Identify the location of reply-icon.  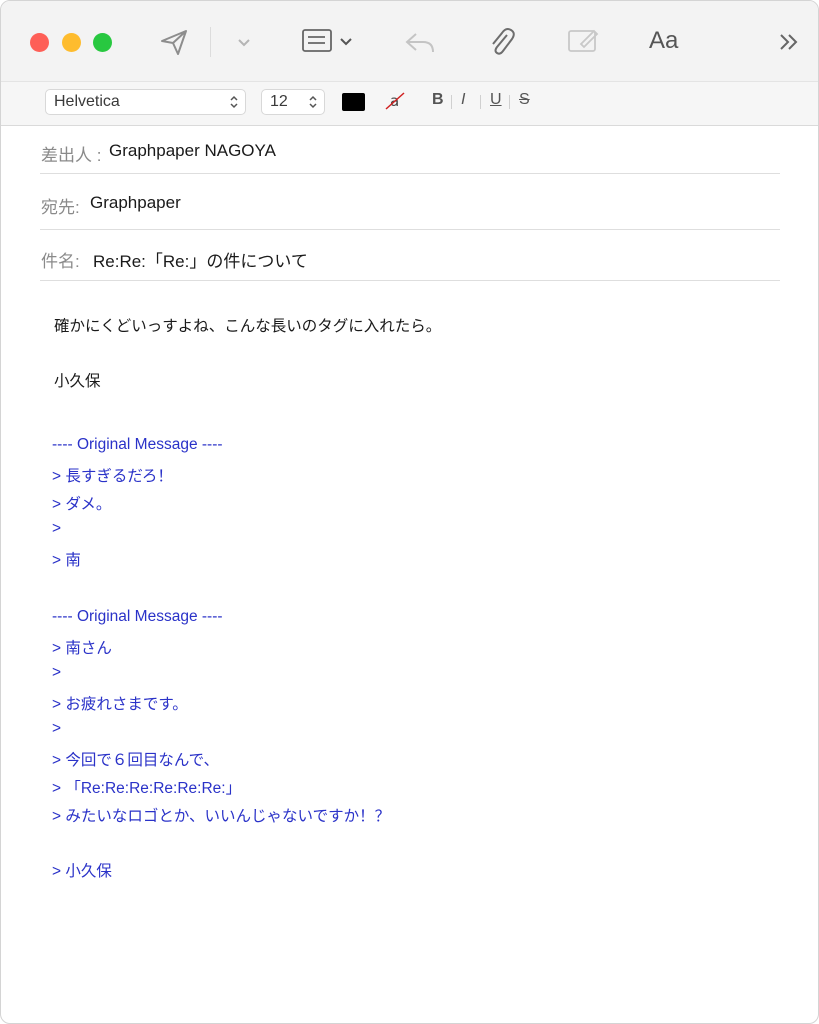
(420, 42).